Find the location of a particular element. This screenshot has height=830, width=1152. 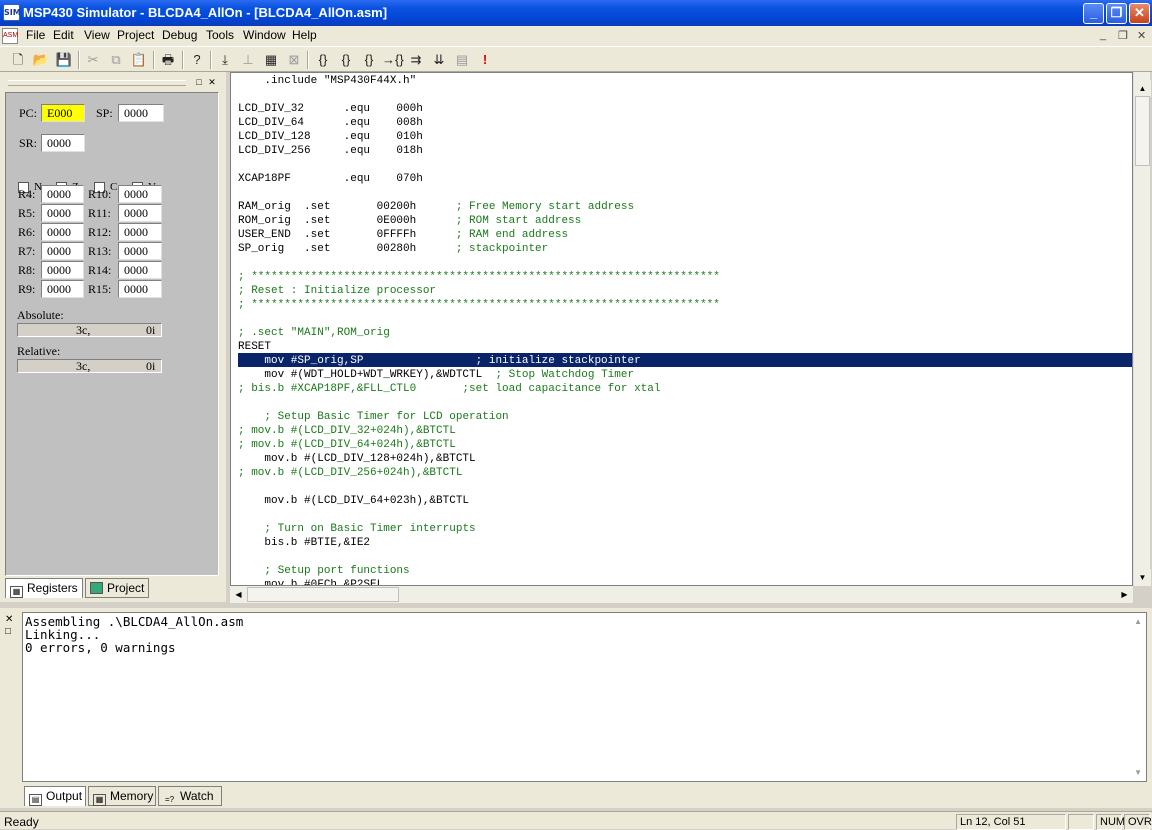

r8-field: 0000 is located at coordinates (62, 270).